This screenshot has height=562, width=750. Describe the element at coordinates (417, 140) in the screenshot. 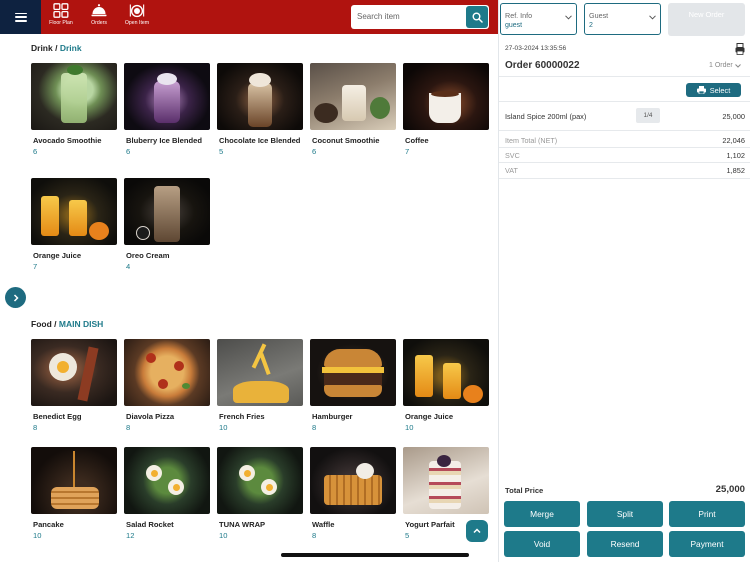

I see `product-name: Coffee` at that location.